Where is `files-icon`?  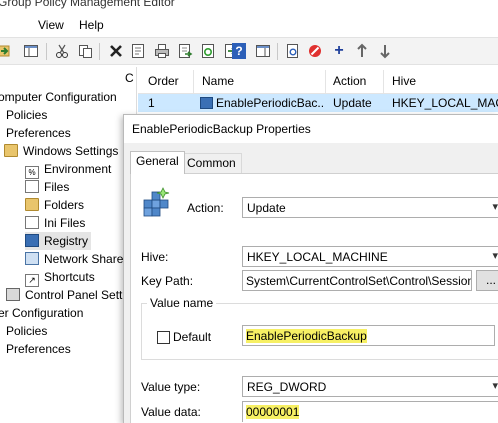
files-icon is located at coordinates (32, 186).